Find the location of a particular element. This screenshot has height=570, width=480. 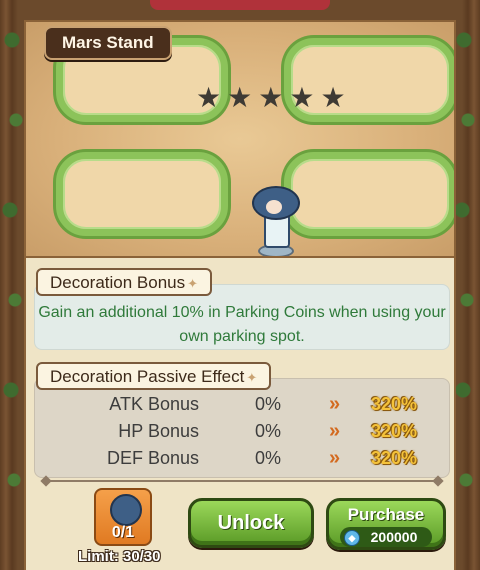

stat-row-atk: ATK Bonus 0% » 320% is located at coordinates (242, 404).